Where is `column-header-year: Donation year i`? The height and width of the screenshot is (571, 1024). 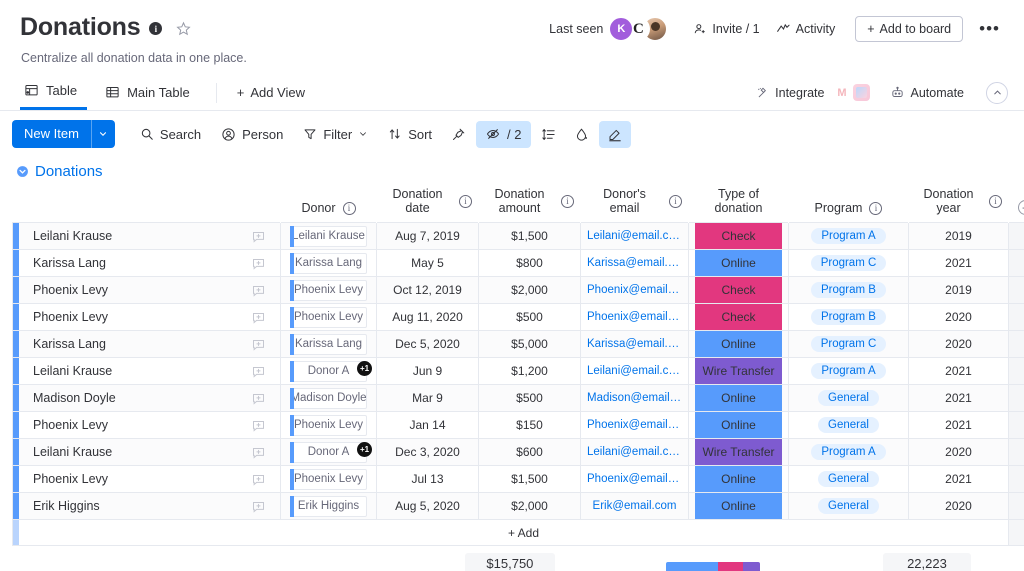
column-header-year: Donation year i is located at coordinates (959, 203).